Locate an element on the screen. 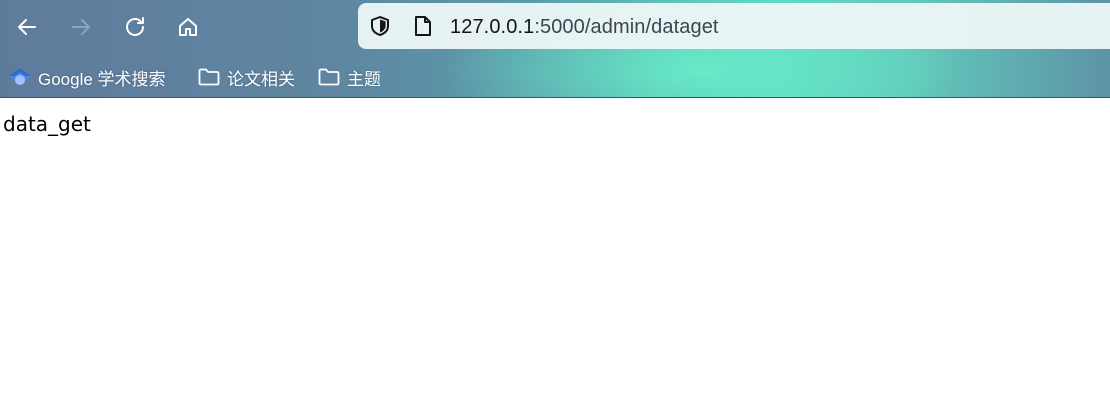 The image size is (1110, 418). reload-icon is located at coordinates (135, 27).